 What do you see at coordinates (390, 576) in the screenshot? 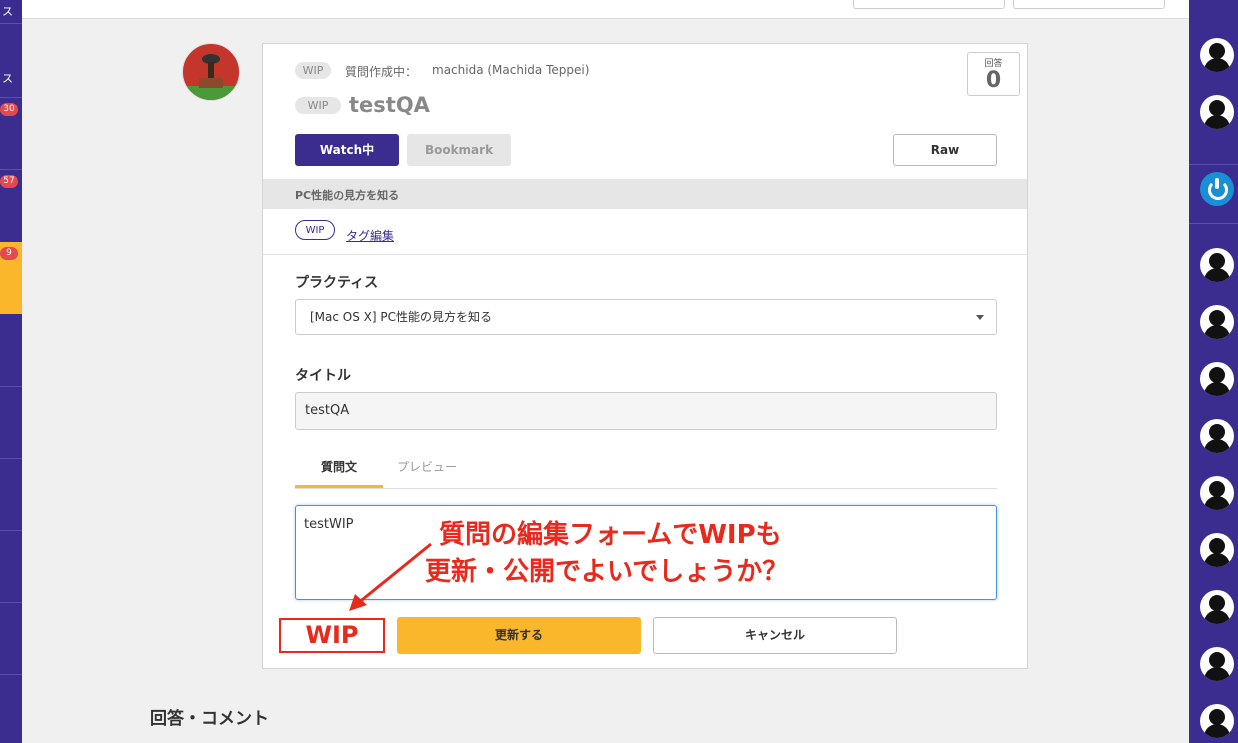
I see `annotation-arrow-icon` at bounding box center [390, 576].